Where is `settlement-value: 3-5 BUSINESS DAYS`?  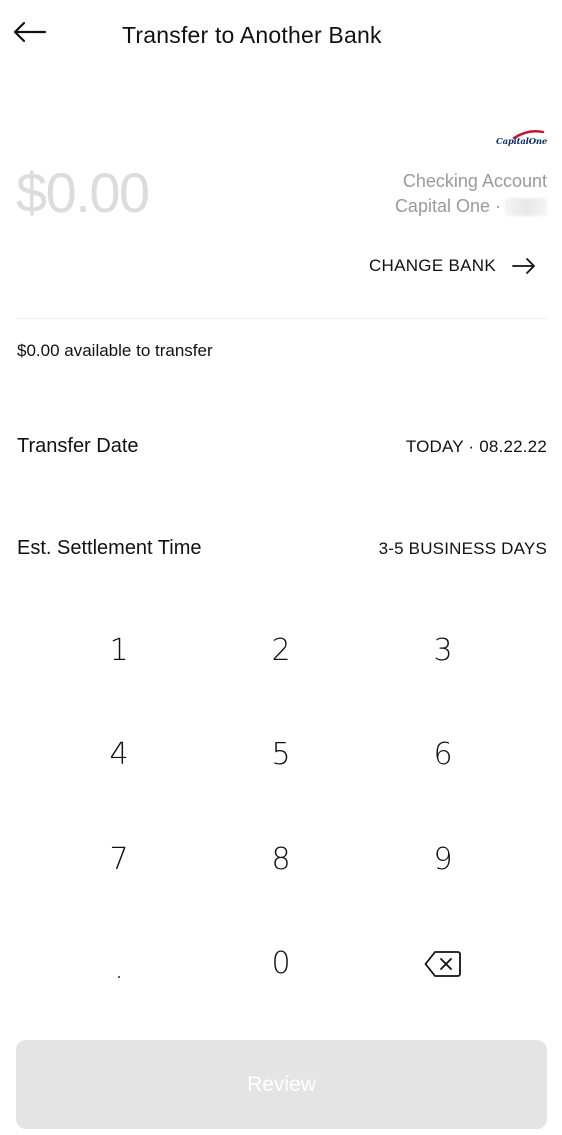
settlement-value: 3-5 BUSINESS DAYS is located at coordinates (462, 548).